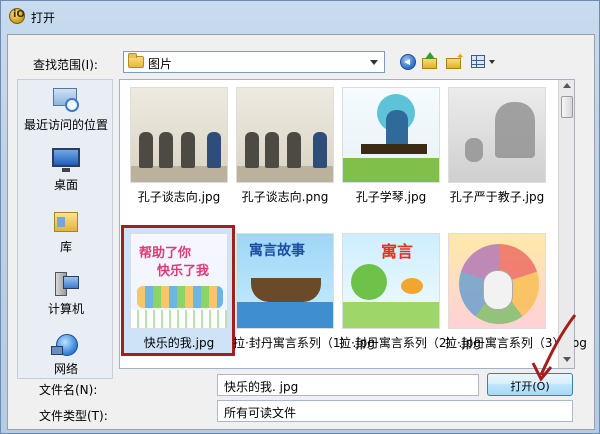 This screenshot has width=600, height=434. I want to click on file-name: 拉·封丹寓言系列（1）.jpg, so click(304, 343).